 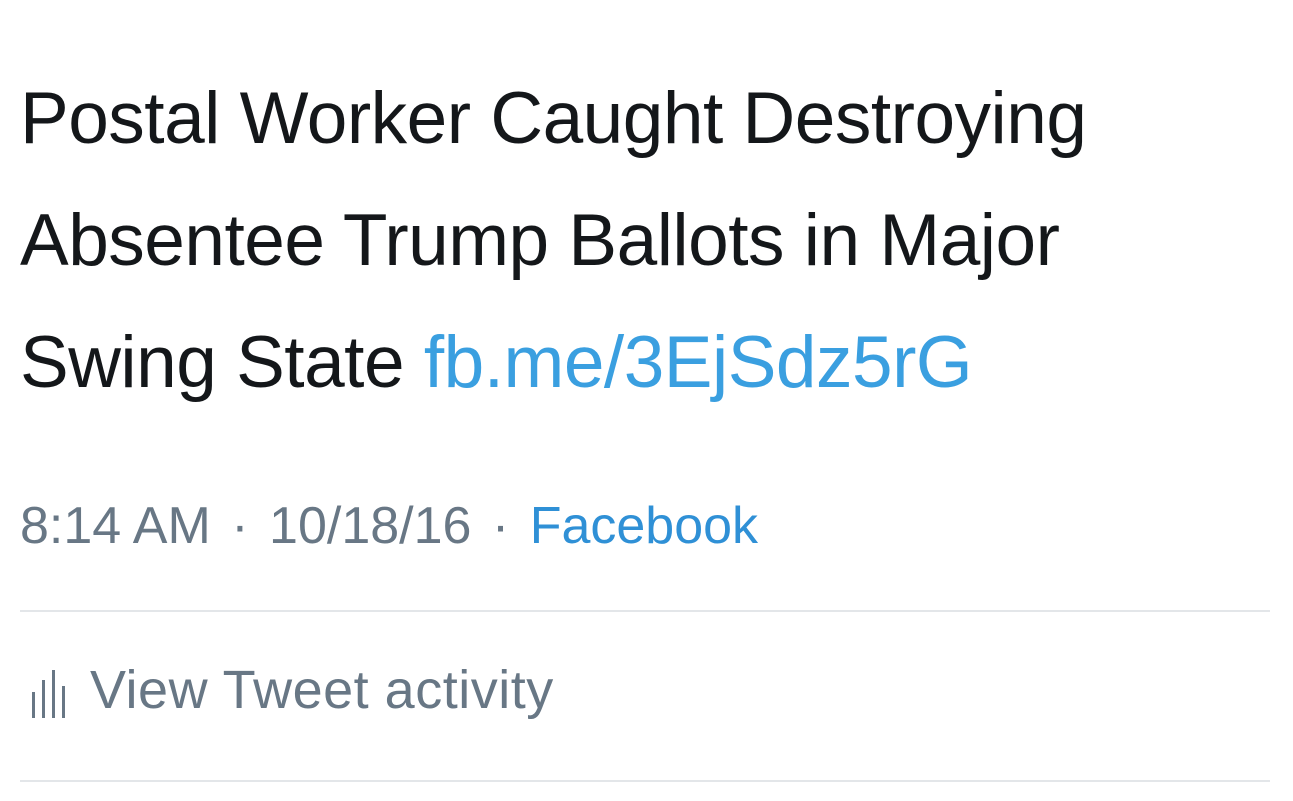 I want to click on tweet-metadata: 8:14 AM · 10/18/16 · Facebook, so click(x=389, y=526).